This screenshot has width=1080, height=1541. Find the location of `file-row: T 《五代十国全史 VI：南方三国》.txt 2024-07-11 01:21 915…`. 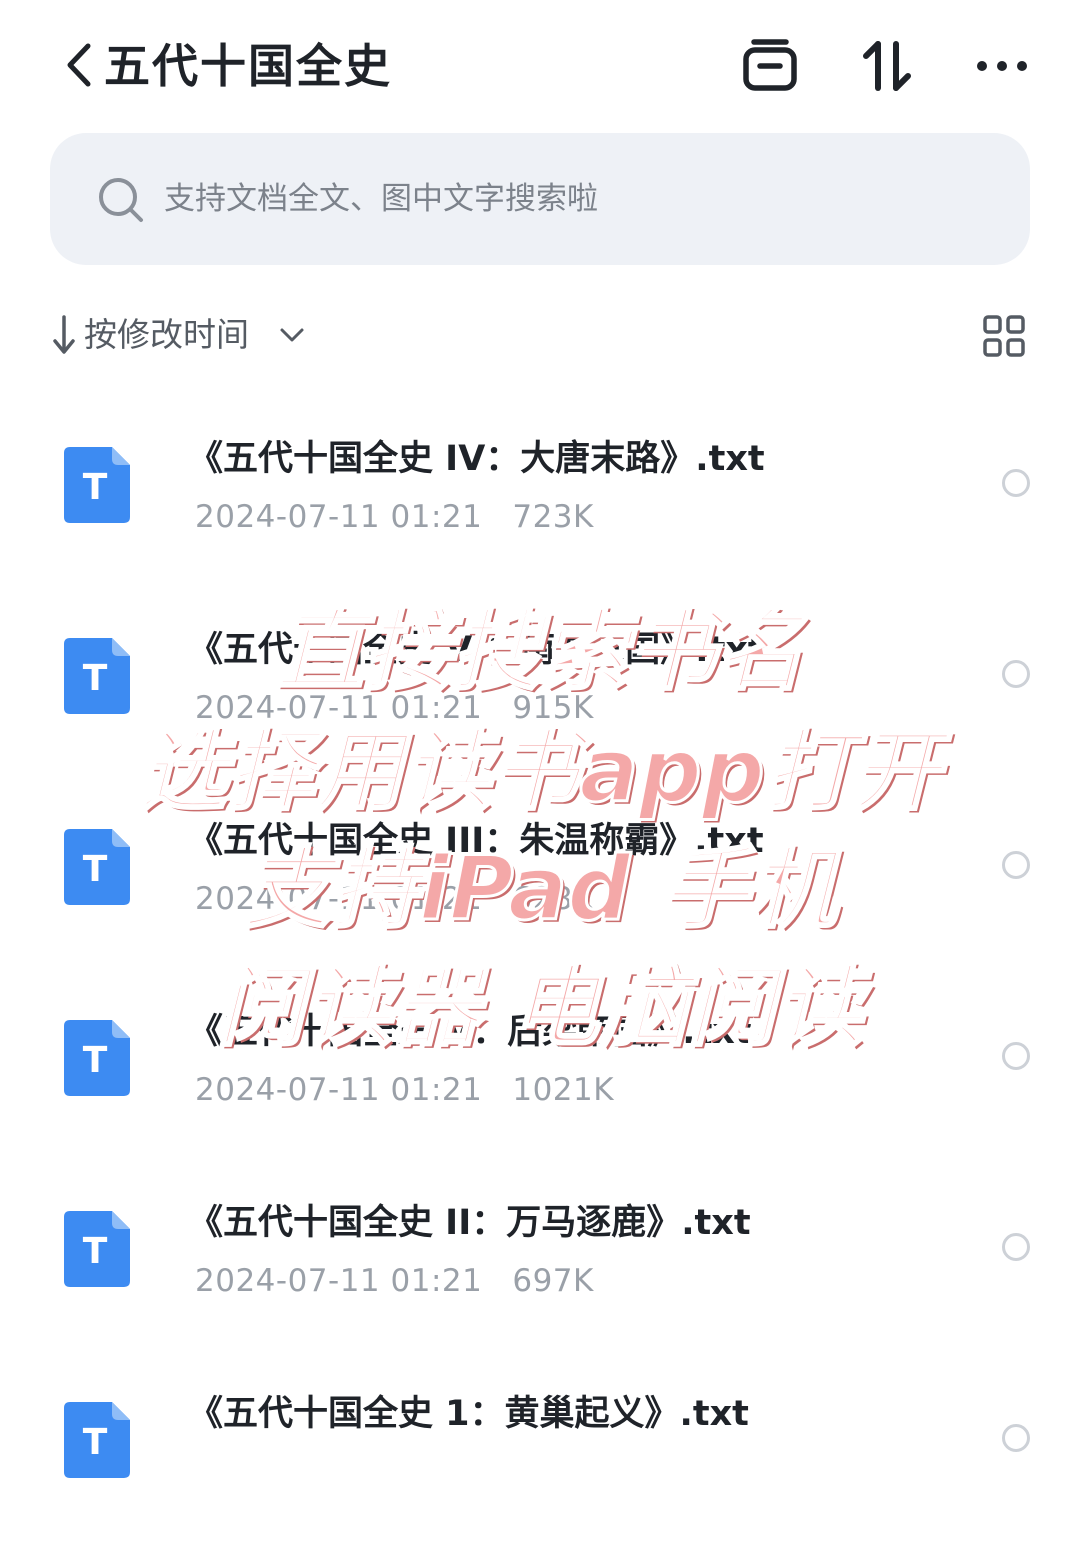

file-row: T 《五代十国全史 VI：南方三国》.txt 2024-07-11 01:21 915… is located at coordinates (540, 681).